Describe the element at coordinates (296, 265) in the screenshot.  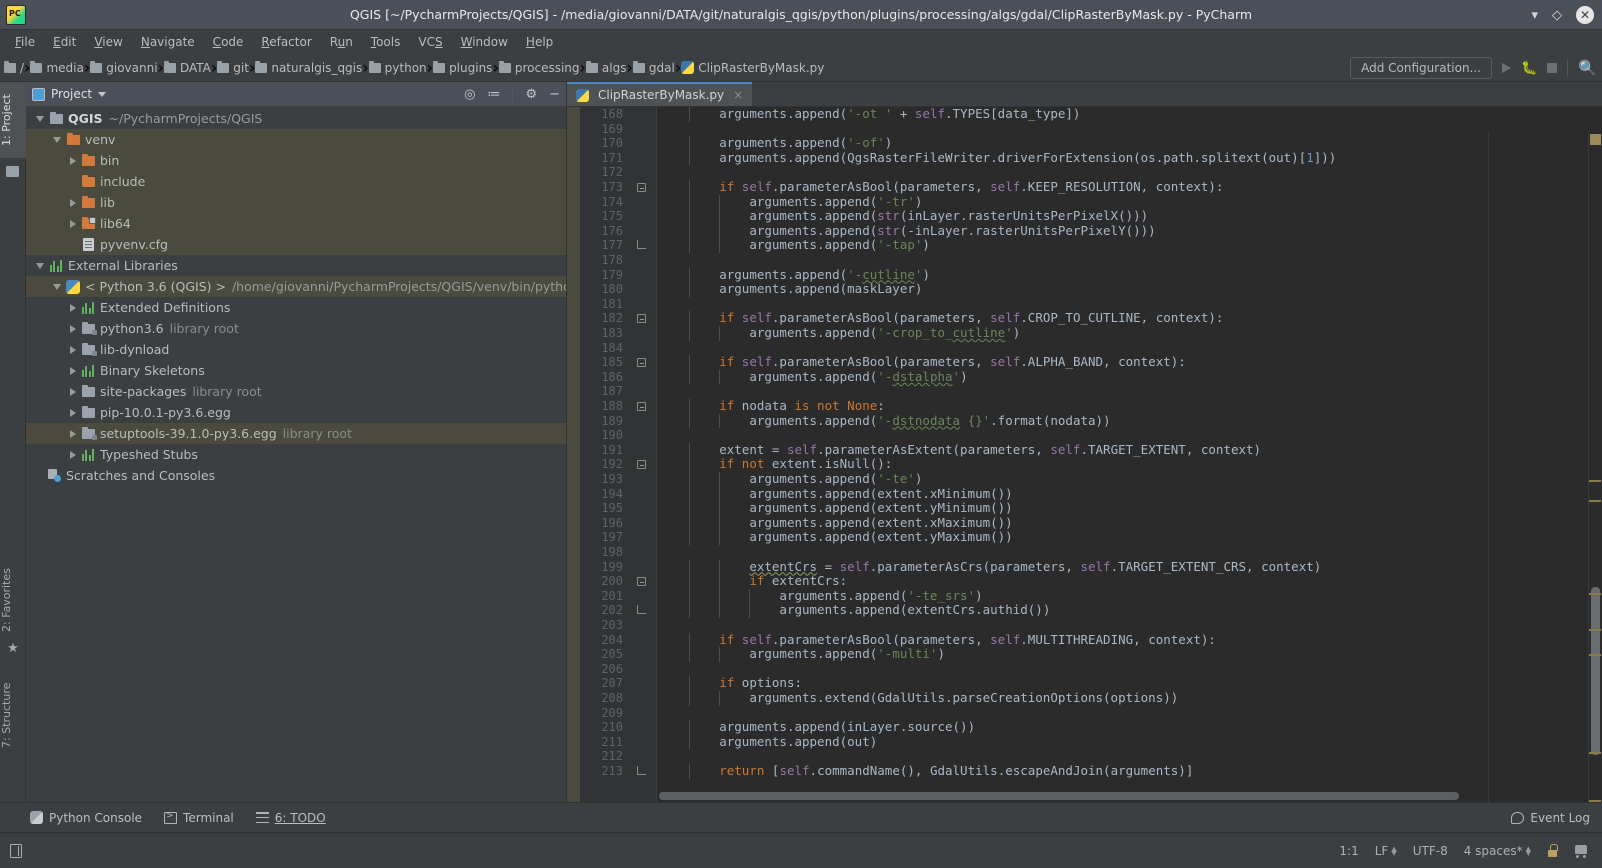
I see `tree-item: External Libraries` at that location.